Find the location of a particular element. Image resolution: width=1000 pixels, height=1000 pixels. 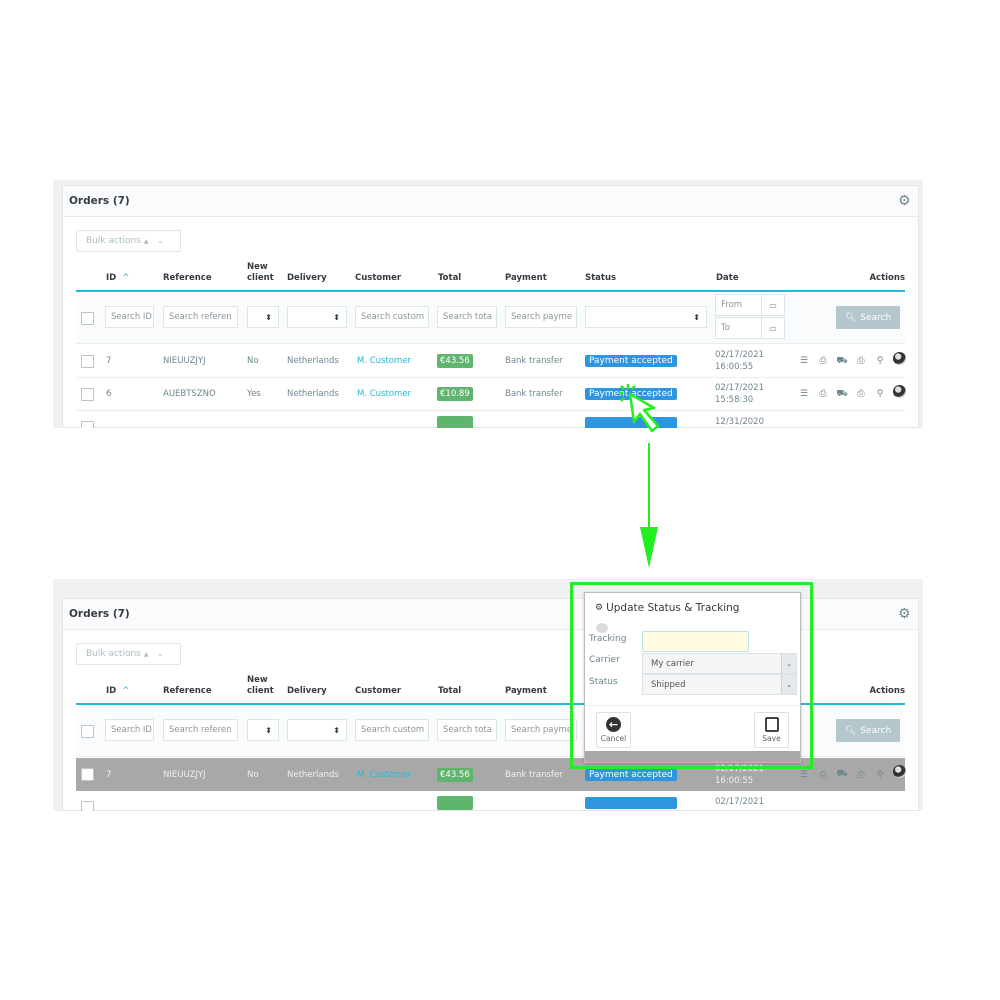

row-id: 7 is located at coordinates (109, 361).